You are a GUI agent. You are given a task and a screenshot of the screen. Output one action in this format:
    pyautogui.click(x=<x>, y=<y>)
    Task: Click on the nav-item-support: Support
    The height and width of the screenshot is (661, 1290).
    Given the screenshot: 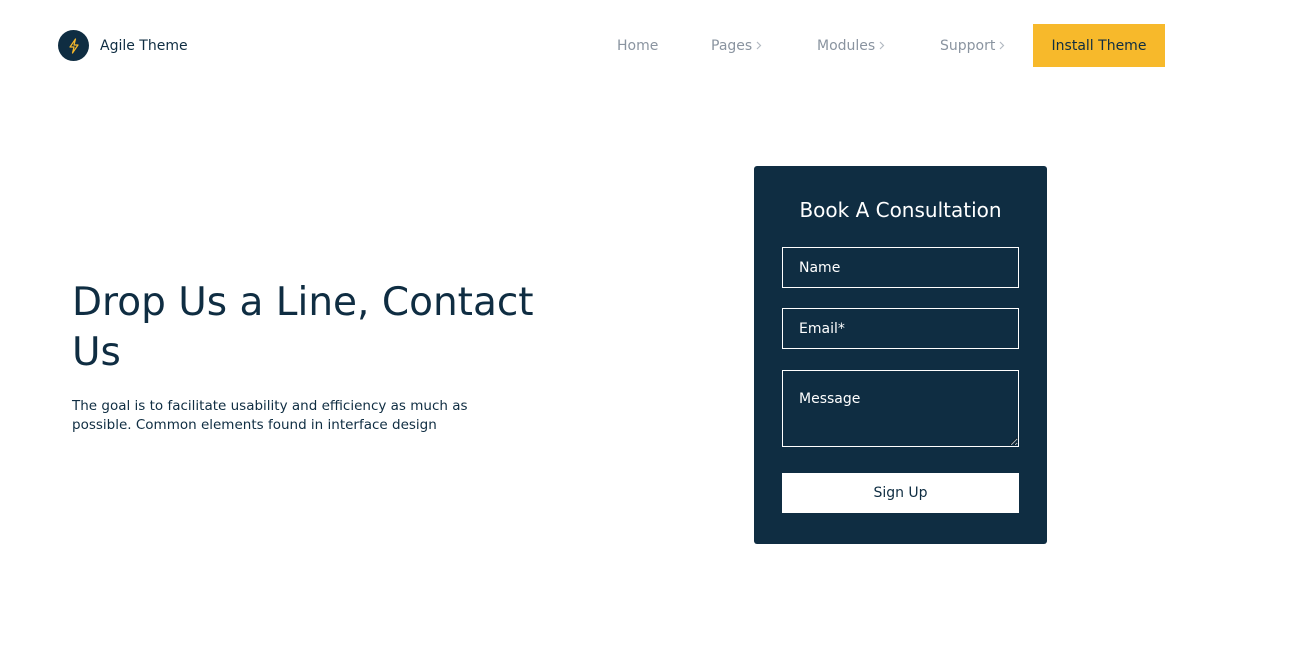 What is the action you would take?
    pyautogui.click(x=972, y=46)
    